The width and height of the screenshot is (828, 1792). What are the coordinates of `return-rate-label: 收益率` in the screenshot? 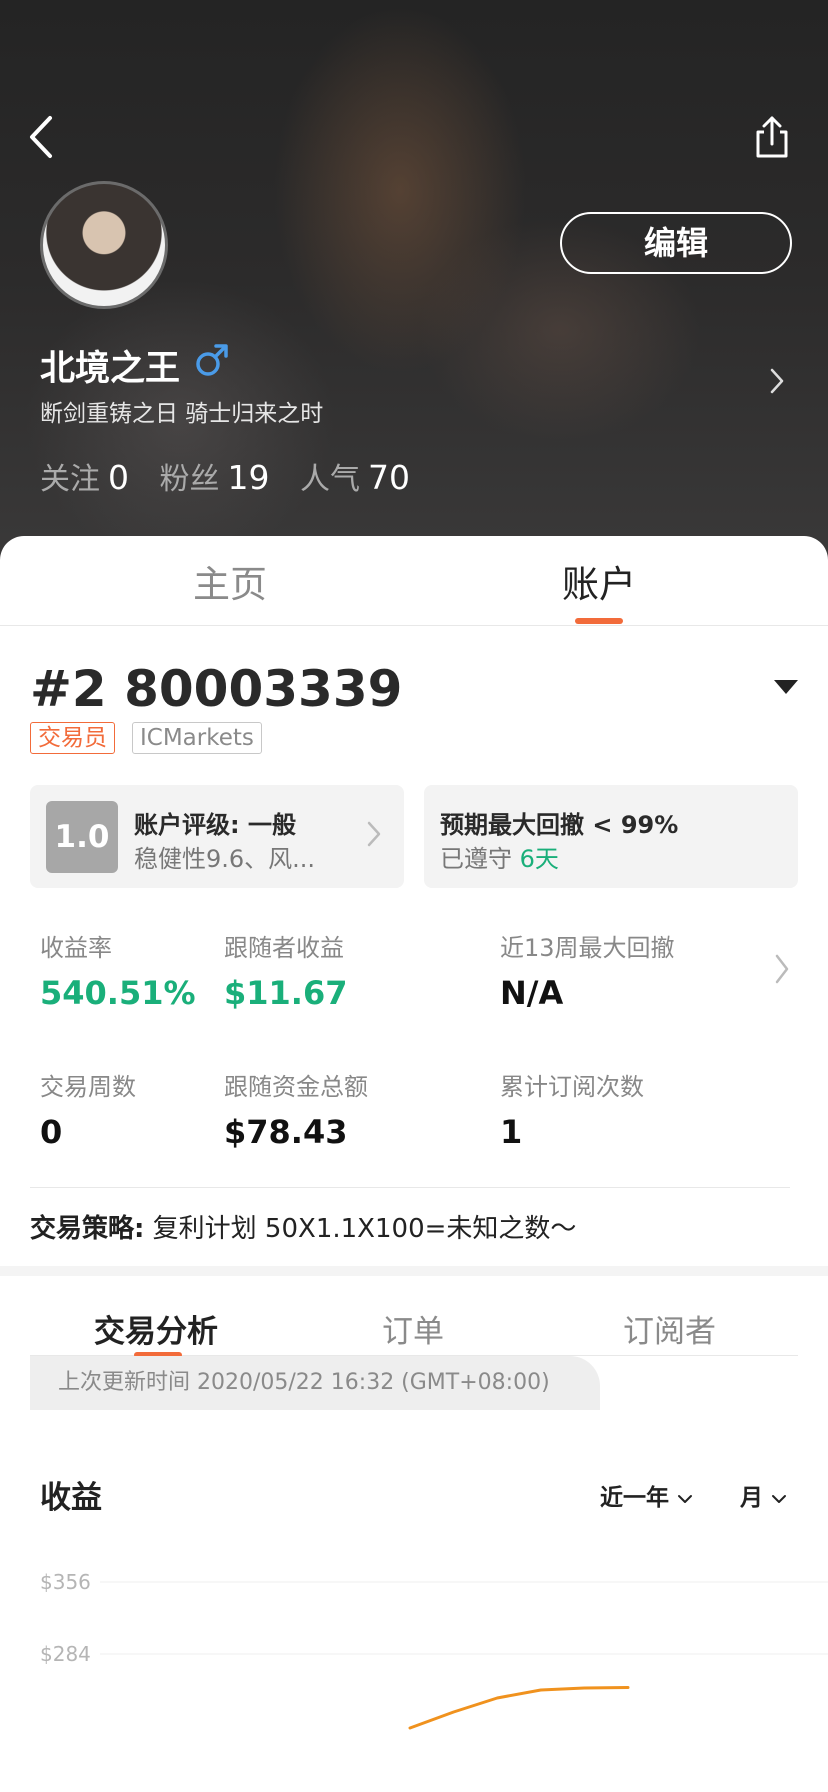 It's located at (76, 948).